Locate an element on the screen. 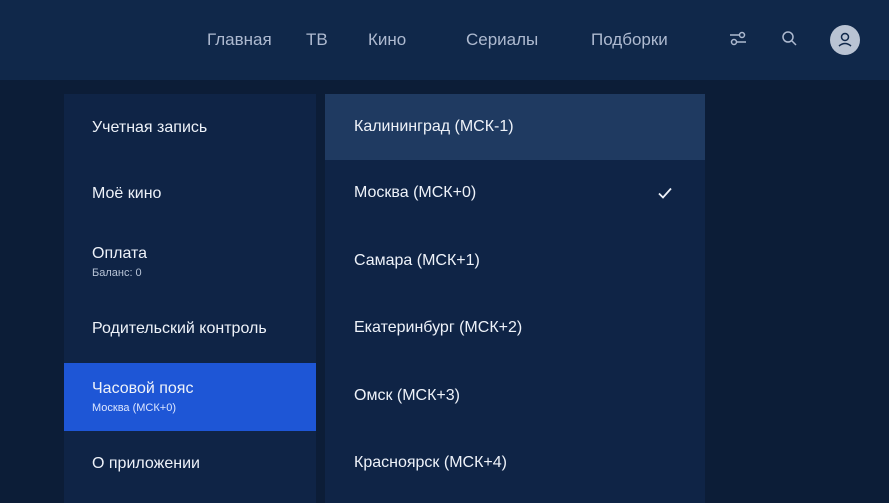 This screenshot has width=889, height=503. timezone-option-label: Екатеринбург (МСК+2) is located at coordinates (438, 327).